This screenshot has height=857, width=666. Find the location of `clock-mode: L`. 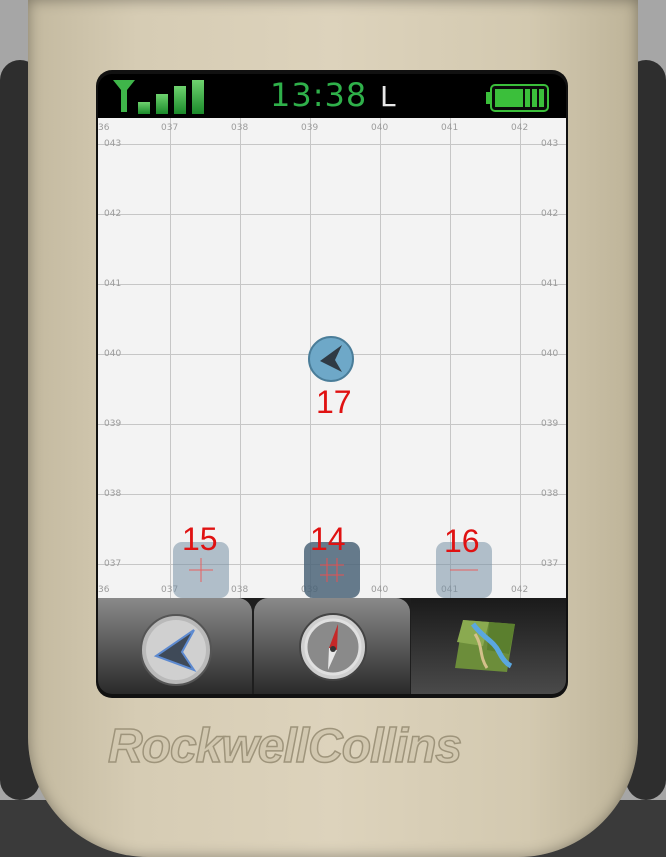

clock-mode: L is located at coordinates (388, 96).